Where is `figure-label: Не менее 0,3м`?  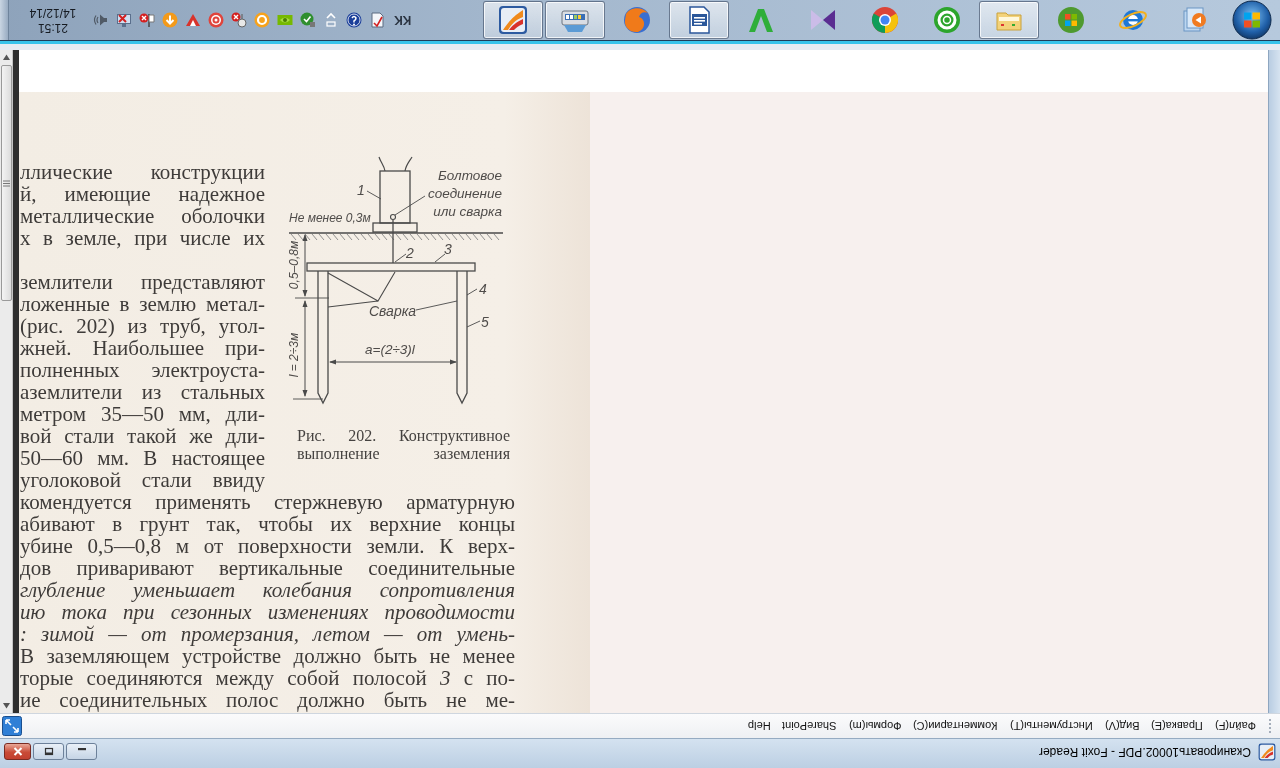
figure-label: Не менее 0,3м is located at coordinates (330, 218).